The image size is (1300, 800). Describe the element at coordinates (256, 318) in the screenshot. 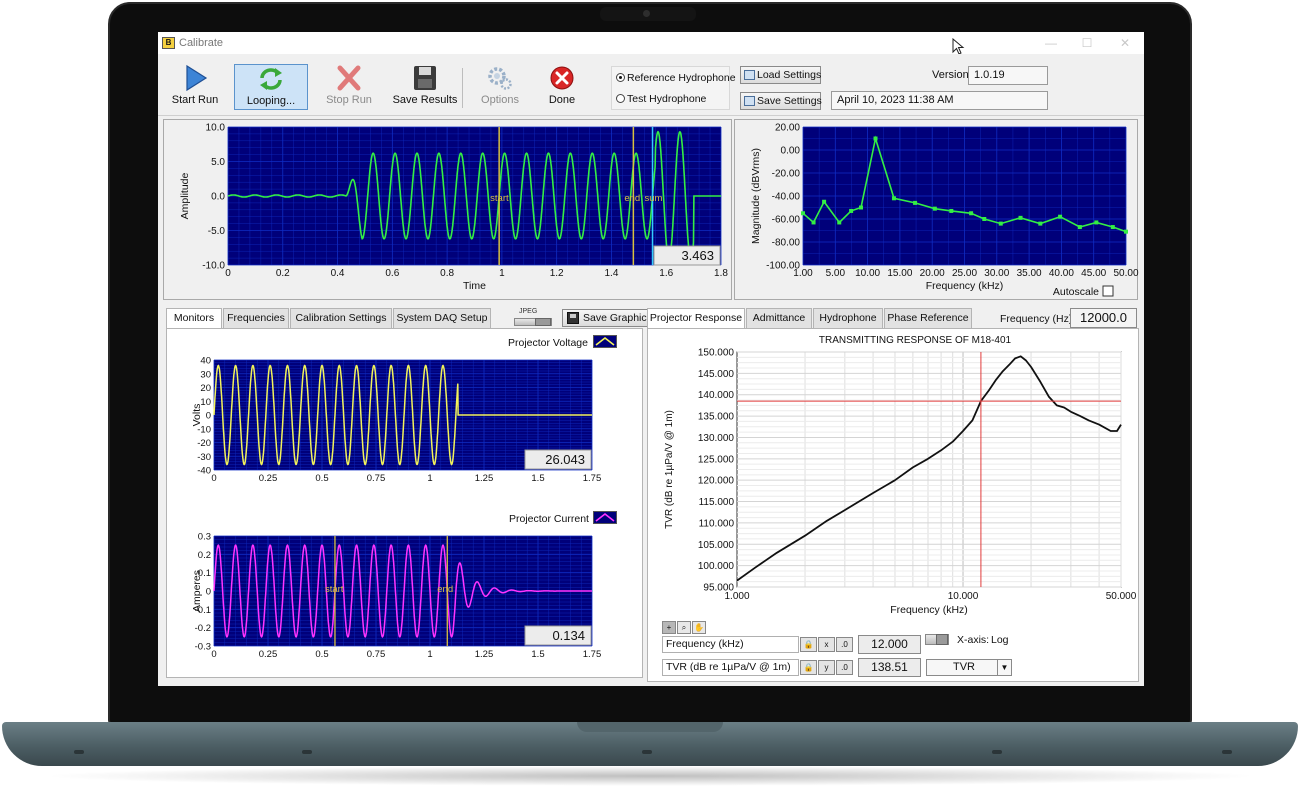

I see `tab-frequencies: Frequencies` at that location.